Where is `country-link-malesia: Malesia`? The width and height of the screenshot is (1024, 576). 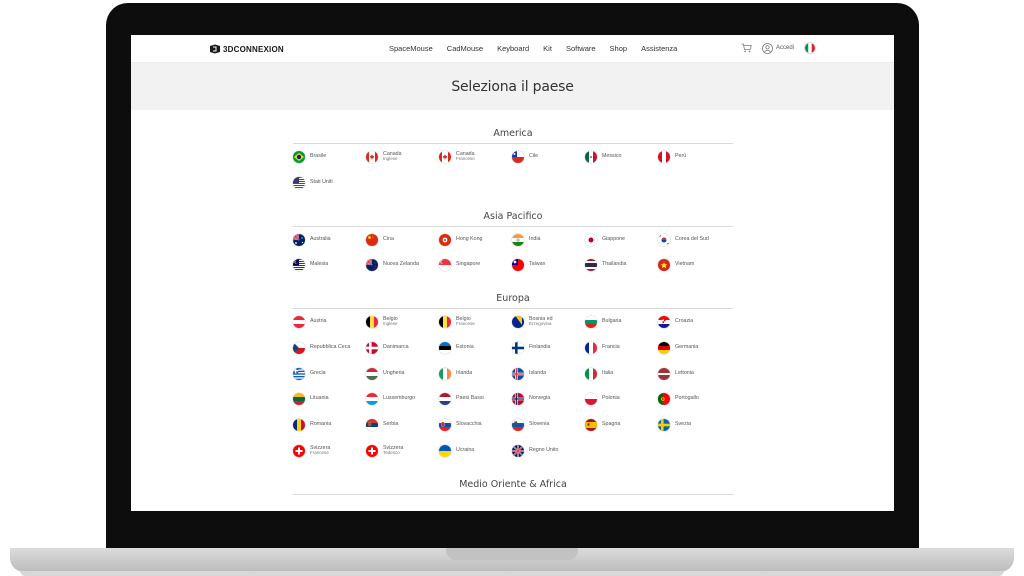
country-link-malesia: Malesia is located at coordinates (310, 265).